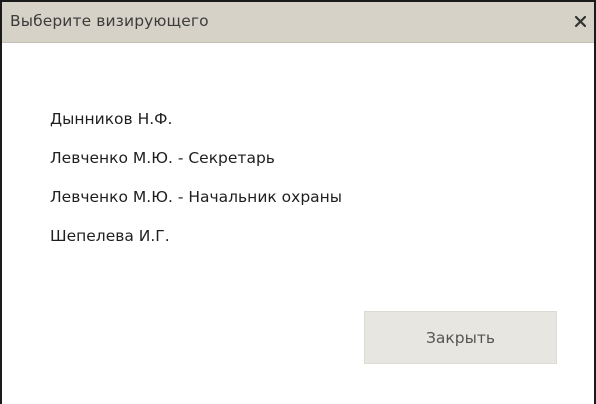  Describe the element at coordinates (196, 158) in the screenshot. I see `signer-item-levchenko-secretary: Левченко М.Ю. - Секретарь` at that location.